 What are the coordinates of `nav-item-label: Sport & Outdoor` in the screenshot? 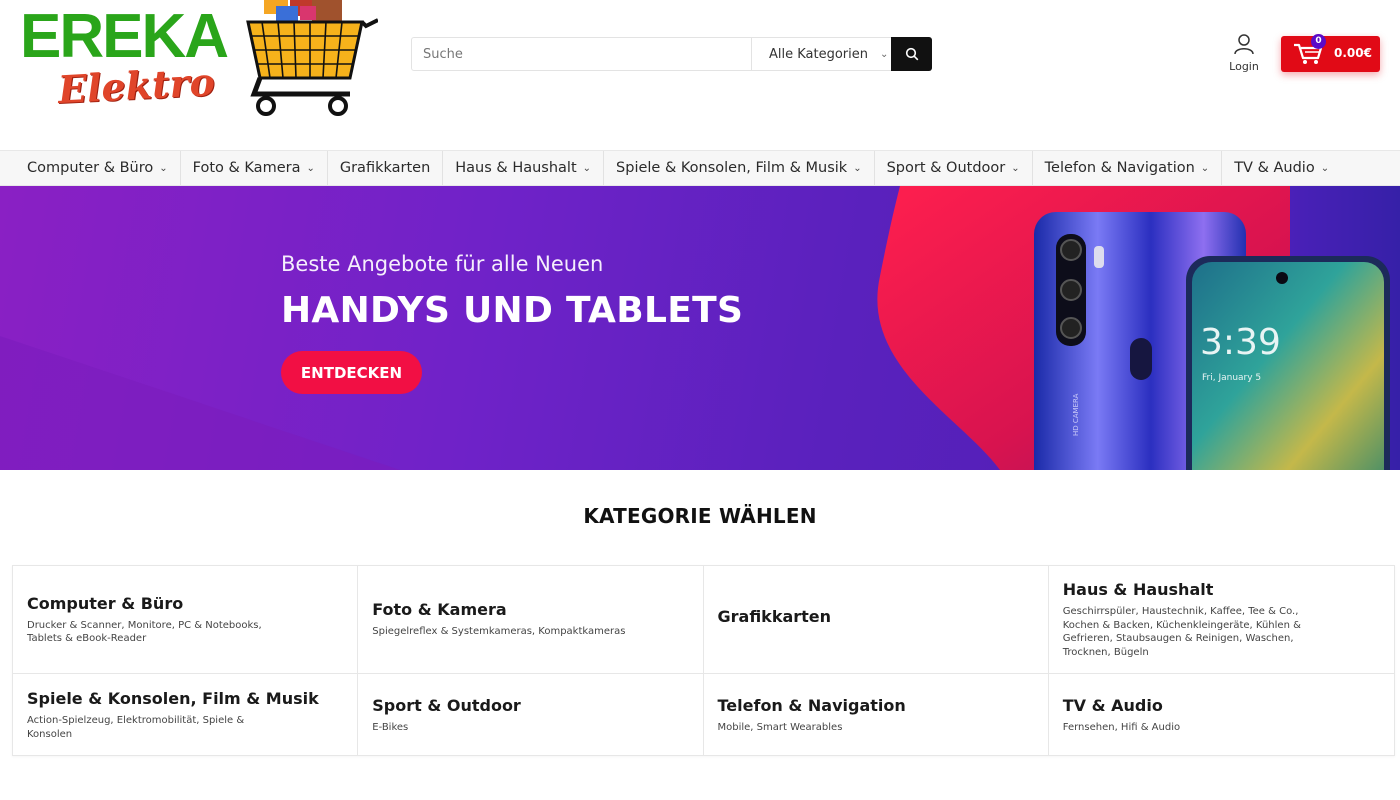 It's located at (946, 168).